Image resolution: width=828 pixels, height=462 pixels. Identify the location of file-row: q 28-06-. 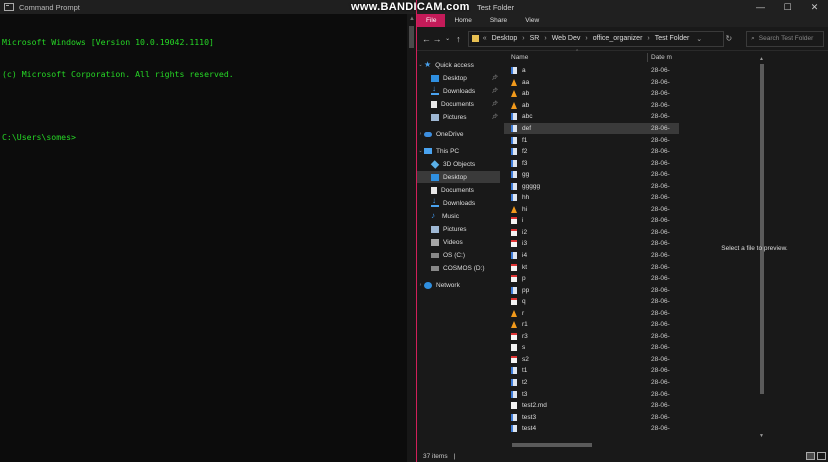
(591, 302).